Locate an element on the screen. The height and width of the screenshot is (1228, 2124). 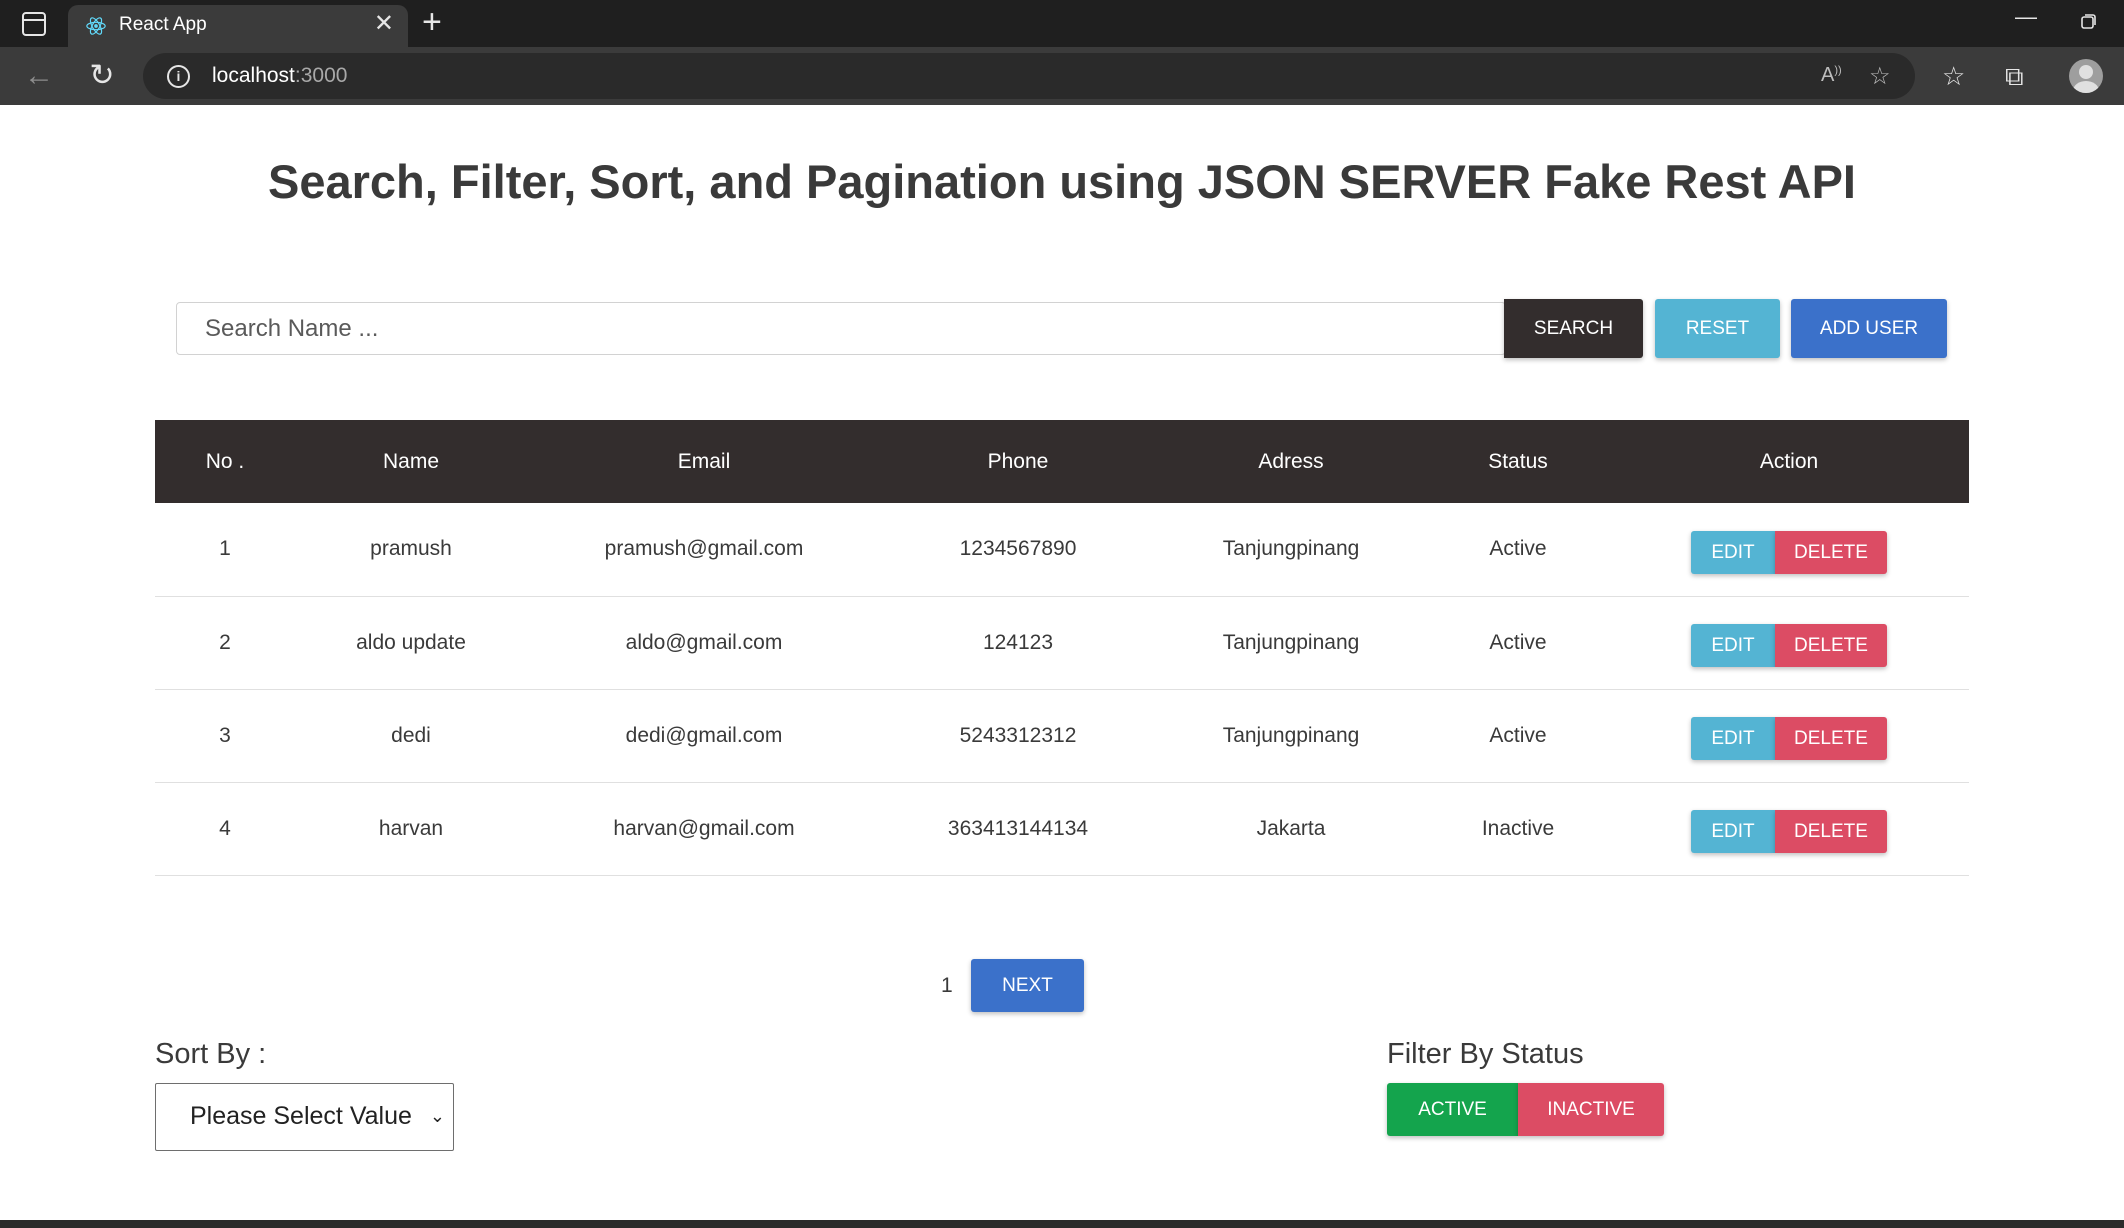
cell-name: harvan is located at coordinates (411, 829).